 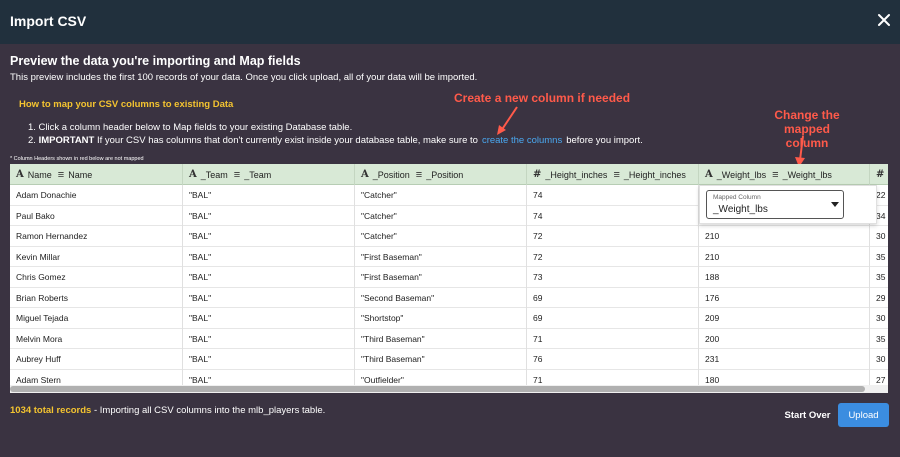 I want to click on table-row: Chris Gomez "BAL" "First Baseman" 73 188 35, so click(x=449, y=277).